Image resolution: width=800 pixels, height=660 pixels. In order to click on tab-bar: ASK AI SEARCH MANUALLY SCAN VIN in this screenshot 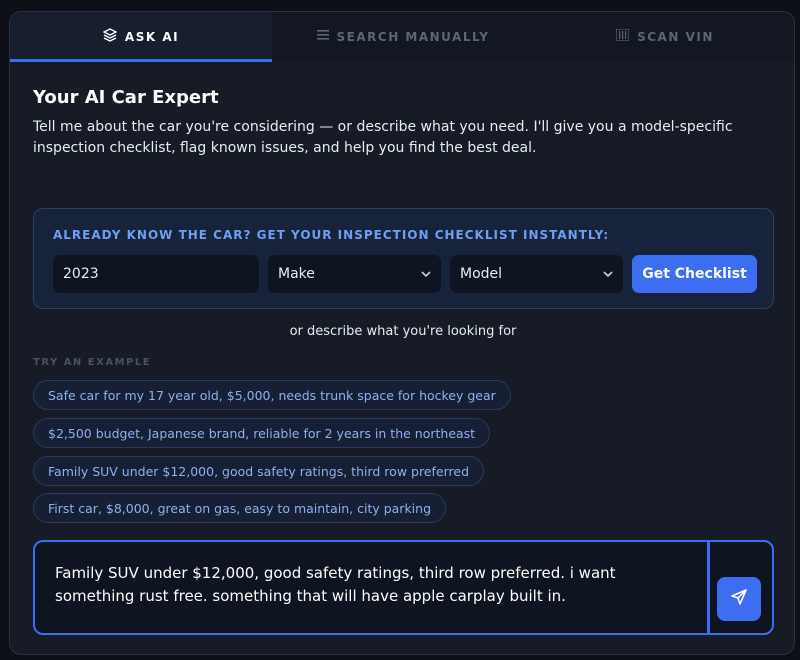, I will do `click(402, 37)`.